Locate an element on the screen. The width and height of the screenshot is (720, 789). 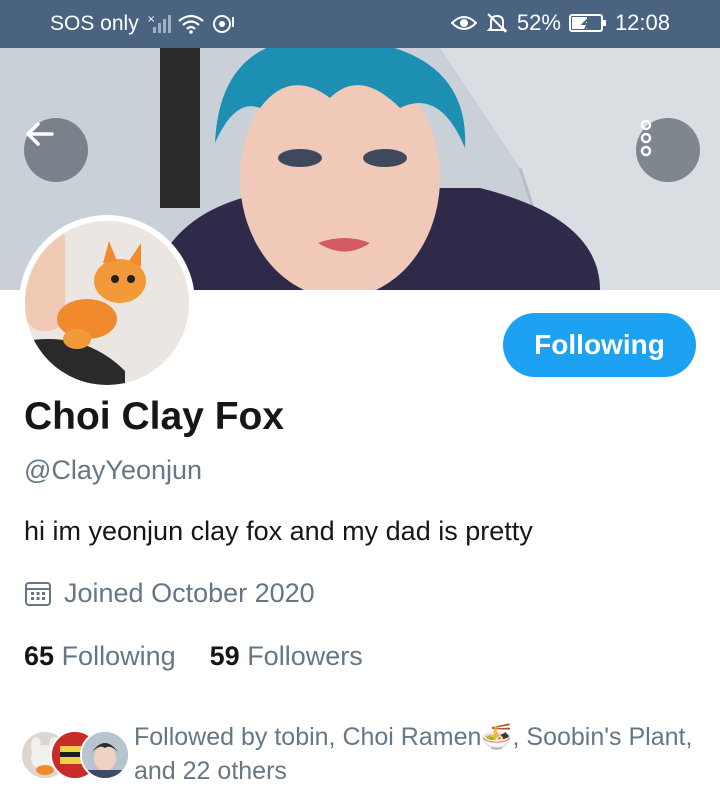
followers-stat: 59 Followers is located at coordinates (286, 656).